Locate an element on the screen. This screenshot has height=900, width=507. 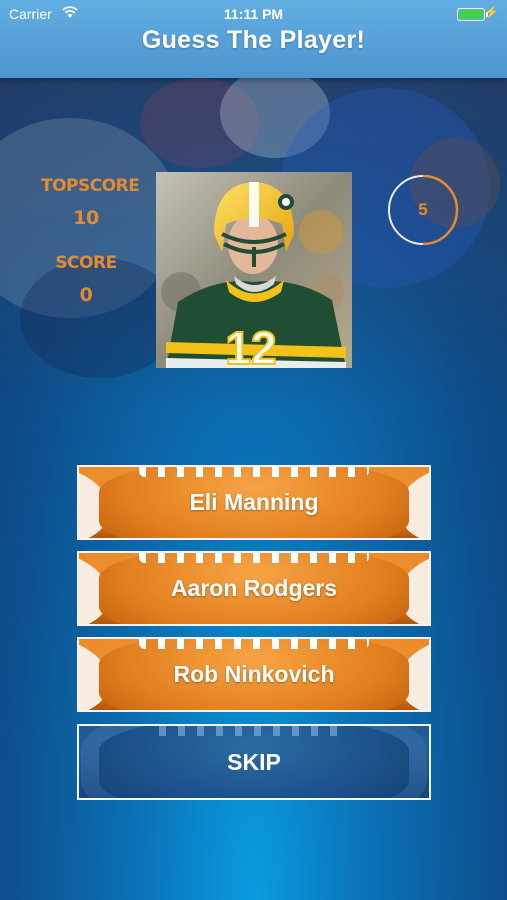
skip-label: SKIP is located at coordinates (254, 761).